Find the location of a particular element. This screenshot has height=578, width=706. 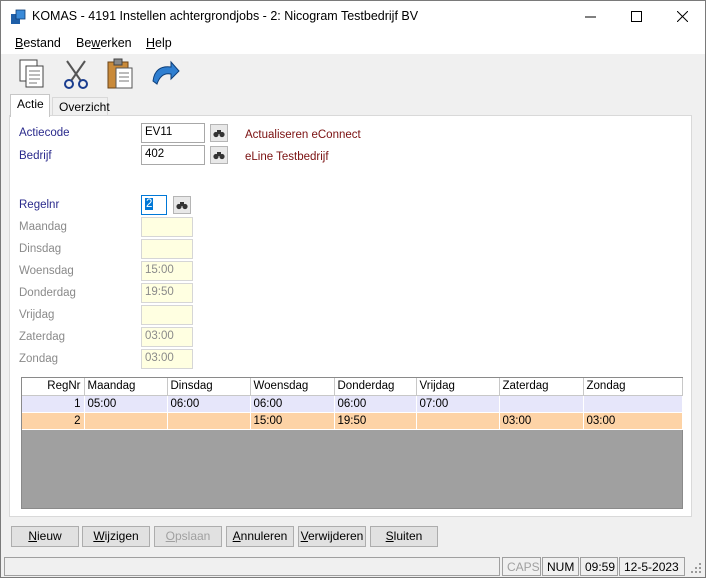

cut-button is located at coordinates (76, 74).